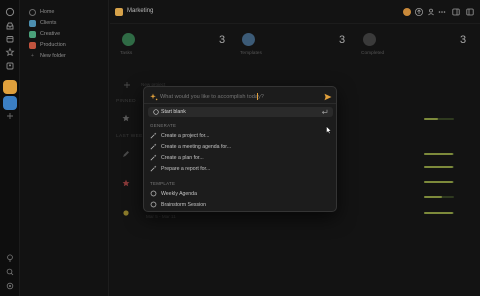 The height and width of the screenshot is (296, 480). What do you see at coordinates (373, 53) in the screenshot?
I see `stat-label: Completed` at bounding box center [373, 53].